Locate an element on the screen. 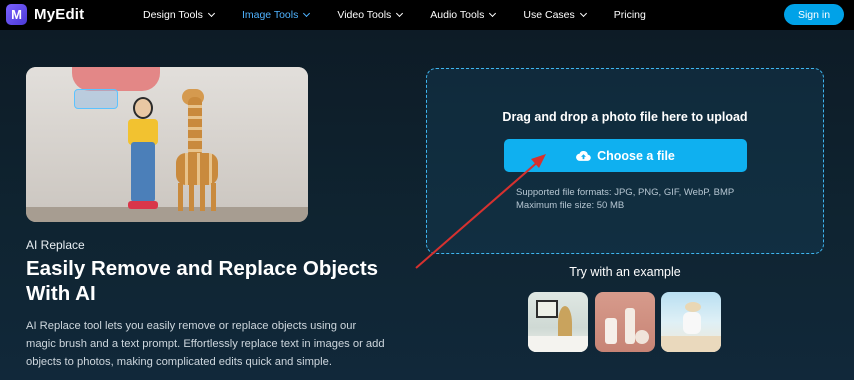  nav-design-tools: Design Tools is located at coordinates (179, 15).